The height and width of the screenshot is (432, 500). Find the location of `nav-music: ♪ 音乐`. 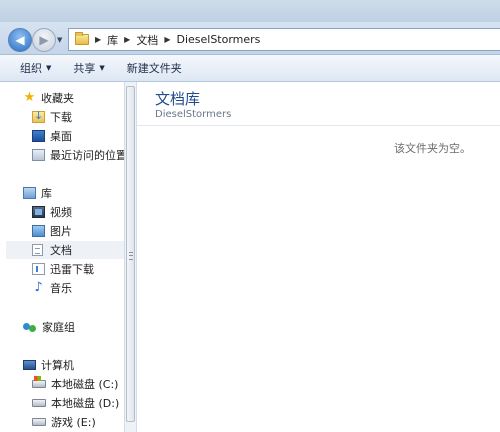

nav-music: ♪ 音乐 is located at coordinates (52, 288).